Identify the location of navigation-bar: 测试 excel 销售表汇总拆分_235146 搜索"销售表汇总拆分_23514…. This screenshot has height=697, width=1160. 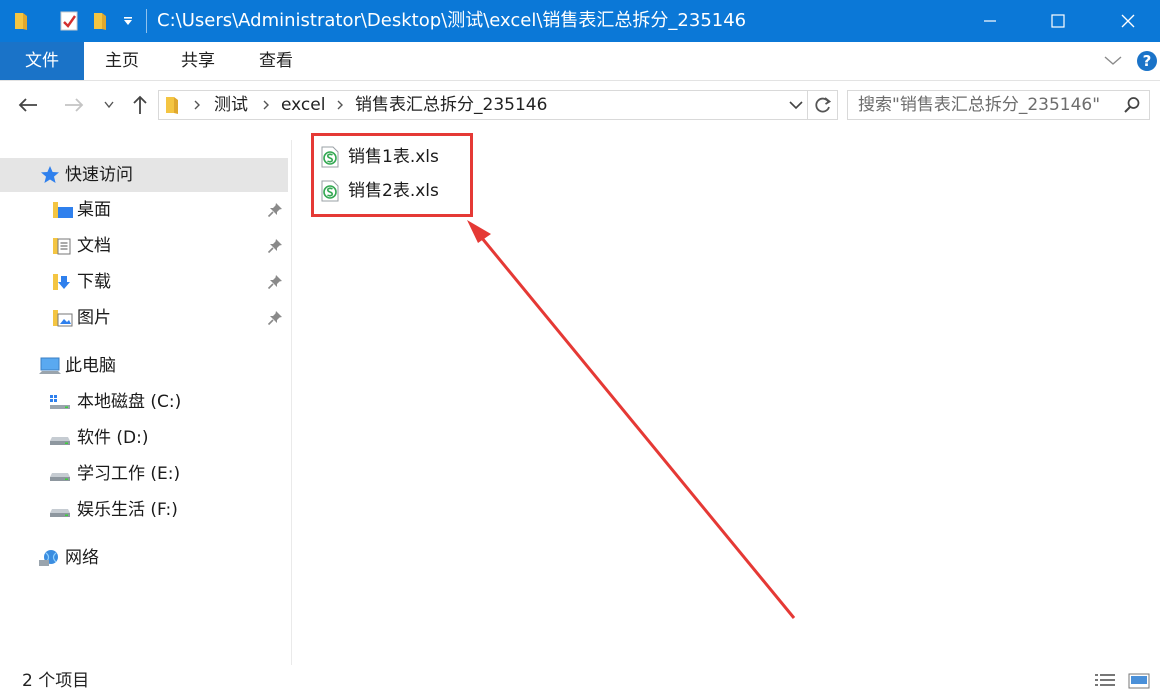
(580, 105).